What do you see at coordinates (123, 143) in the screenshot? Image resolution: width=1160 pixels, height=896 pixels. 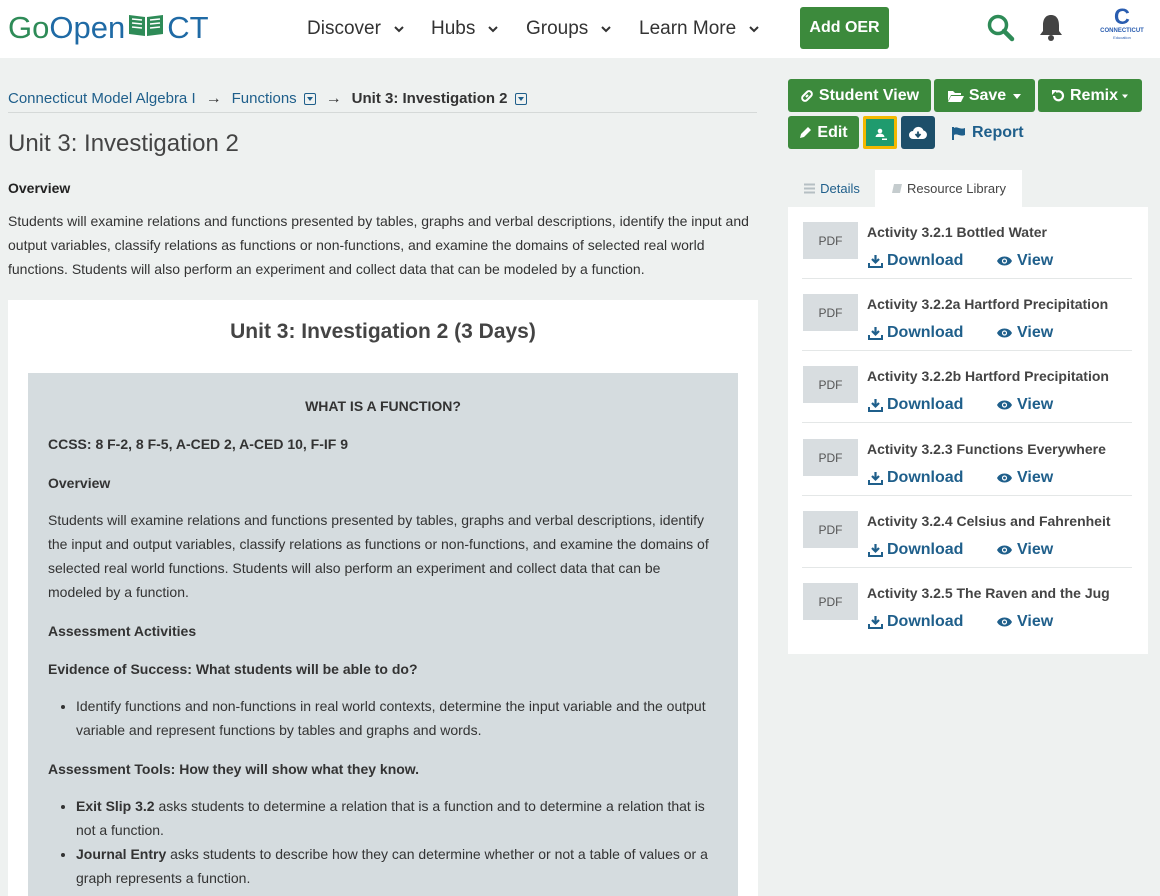 I see `page-title: Unit 3: Investigation 2` at bounding box center [123, 143].